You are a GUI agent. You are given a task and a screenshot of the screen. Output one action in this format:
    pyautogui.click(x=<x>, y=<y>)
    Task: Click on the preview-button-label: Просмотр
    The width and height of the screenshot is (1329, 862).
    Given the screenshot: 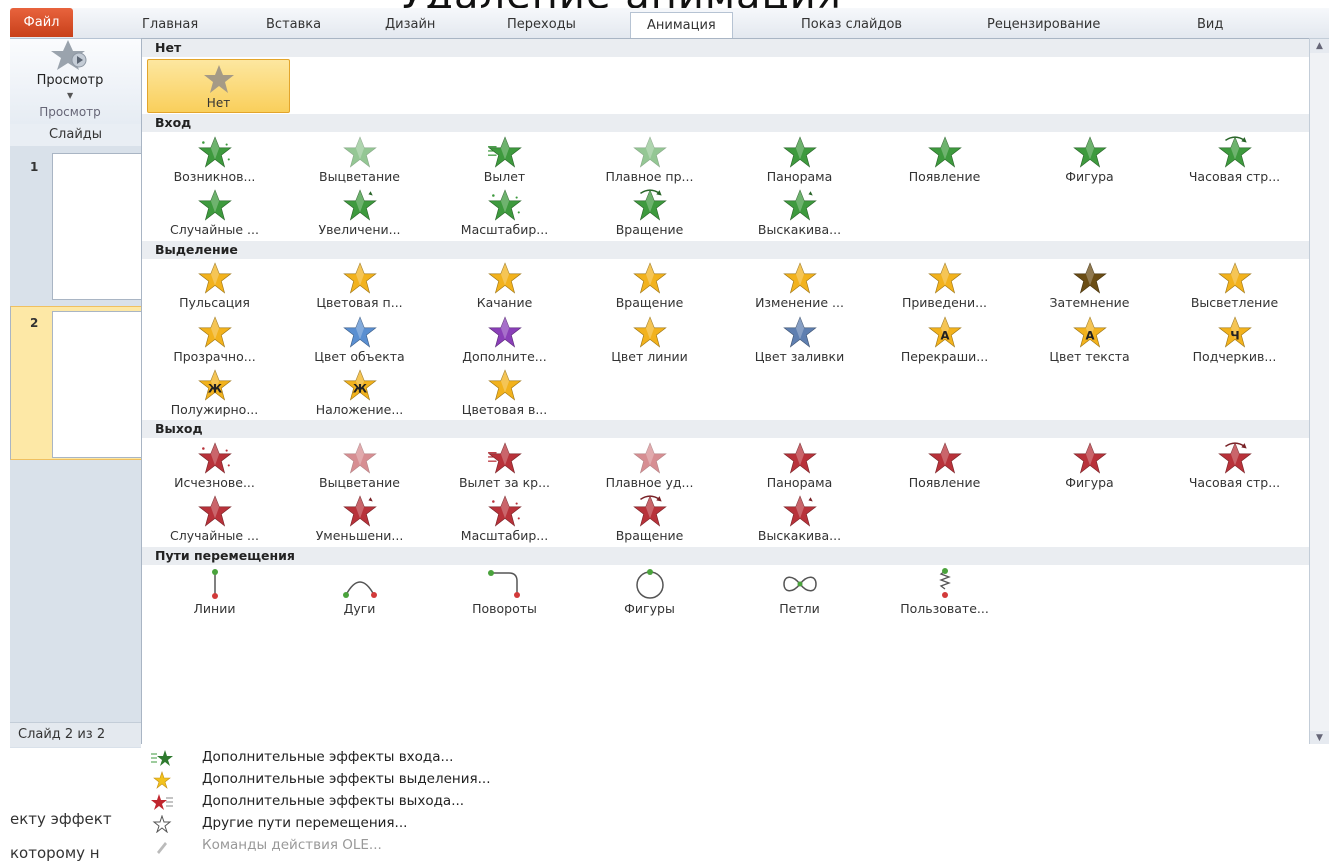 What is the action you would take?
    pyautogui.click(x=70, y=80)
    